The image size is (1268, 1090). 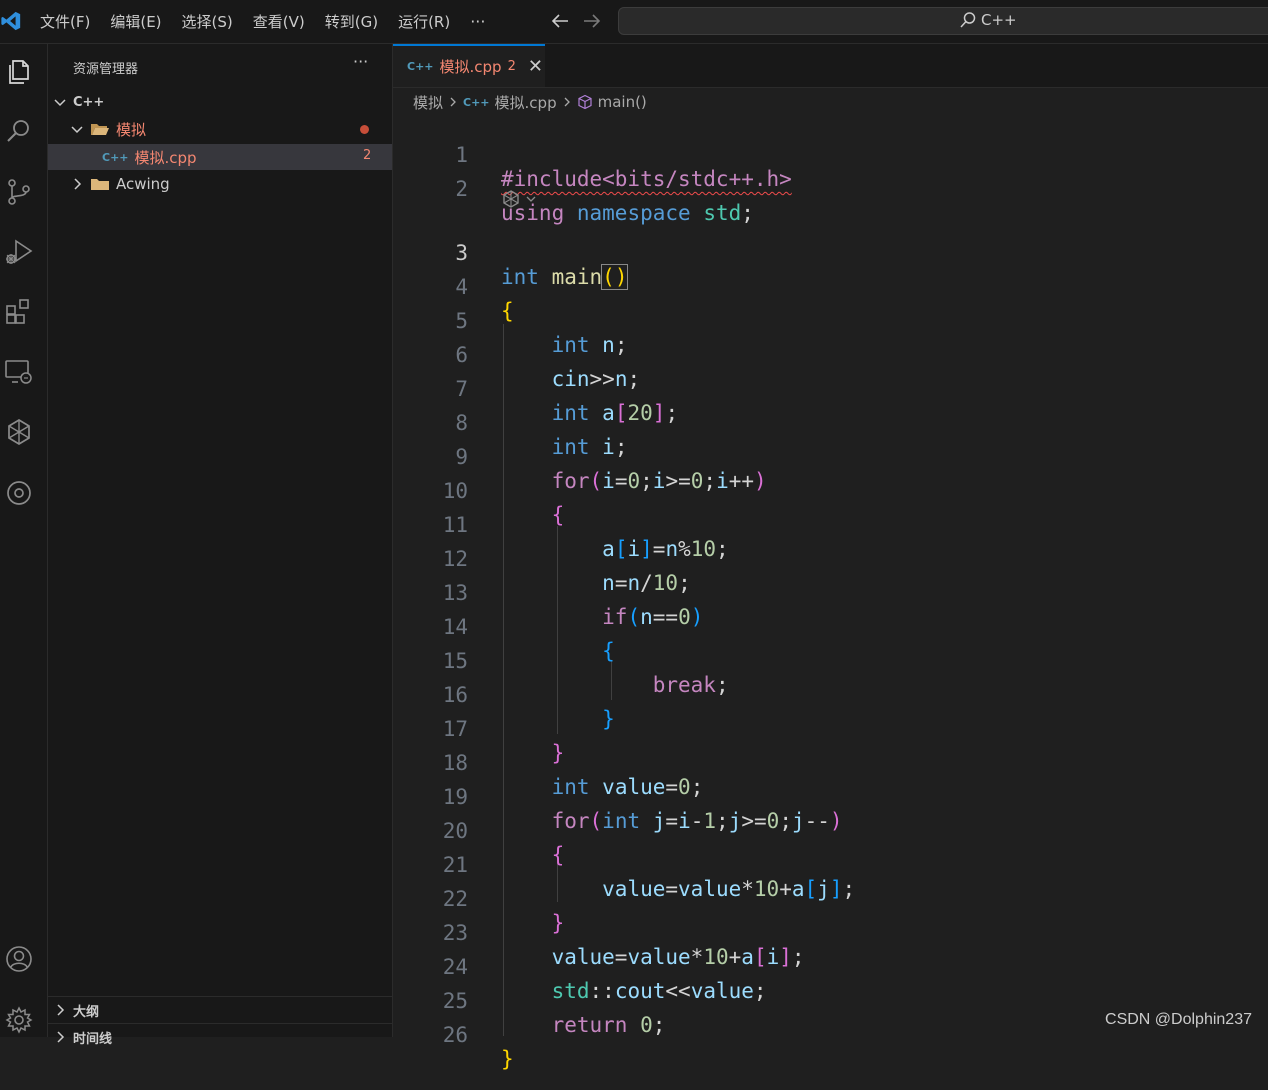 I want to click on workspace-root-label: C++, so click(x=89, y=102).